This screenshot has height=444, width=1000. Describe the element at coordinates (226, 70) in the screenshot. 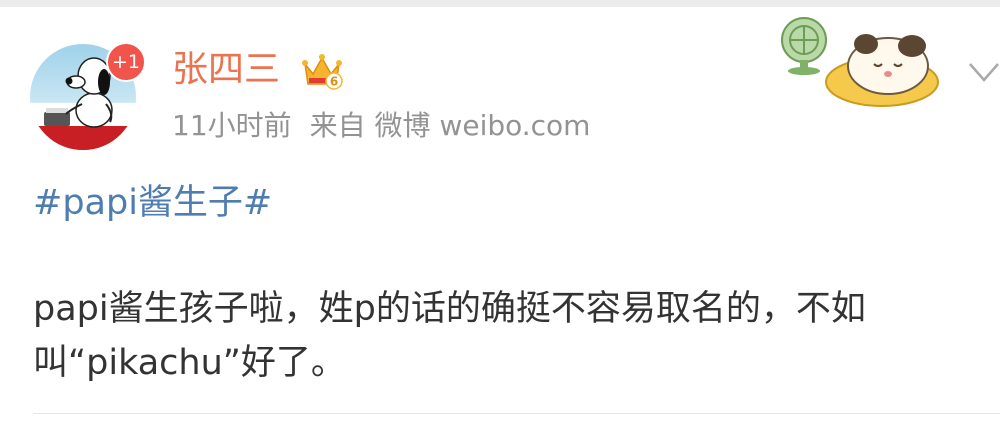

I see `username-link: 张四三` at that location.